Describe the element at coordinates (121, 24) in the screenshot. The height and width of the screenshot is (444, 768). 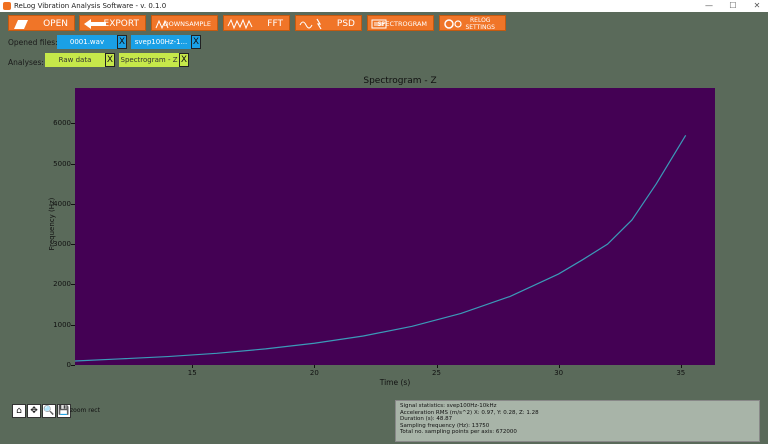
I see `export-label: EXPORT` at that location.